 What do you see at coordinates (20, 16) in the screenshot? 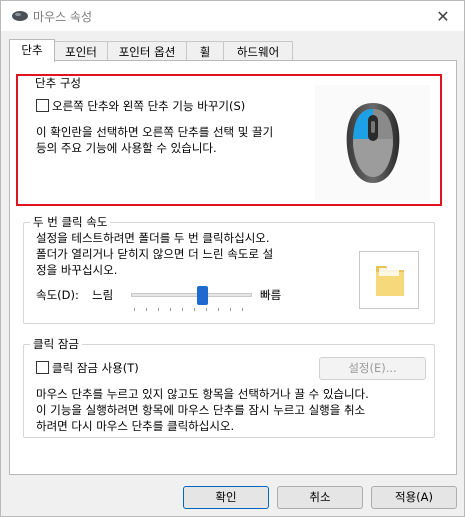
I see `mouse-app-icon` at bounding box center [20, 16].